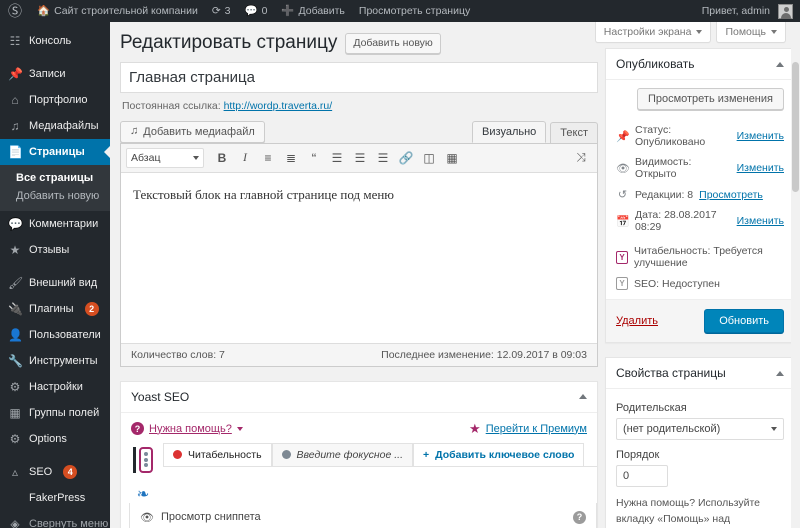 This screenshot has height=528, width=800. Describe the element at coordinates (623, 221) in the screenshot. I see `calendar-icon: 📅` at that location.